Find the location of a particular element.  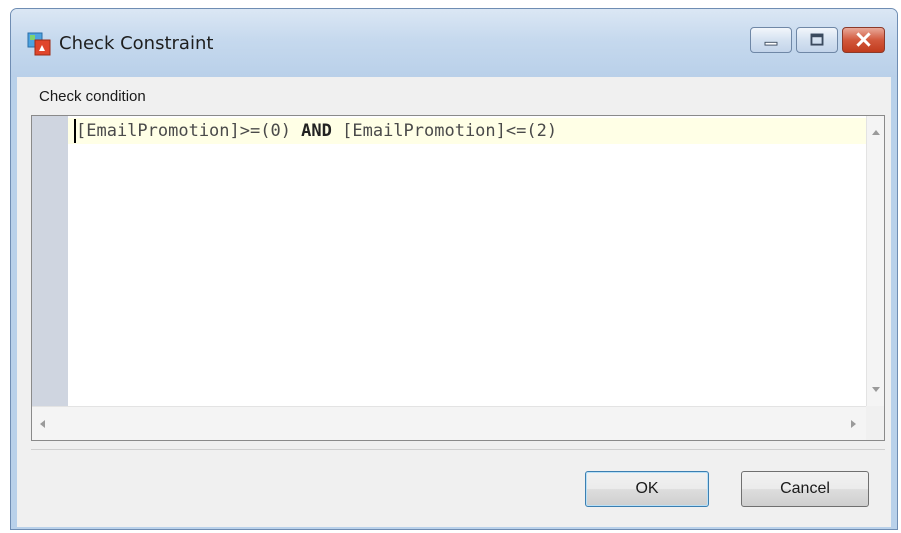

caption-buttons is located at coordinates (815, 41).